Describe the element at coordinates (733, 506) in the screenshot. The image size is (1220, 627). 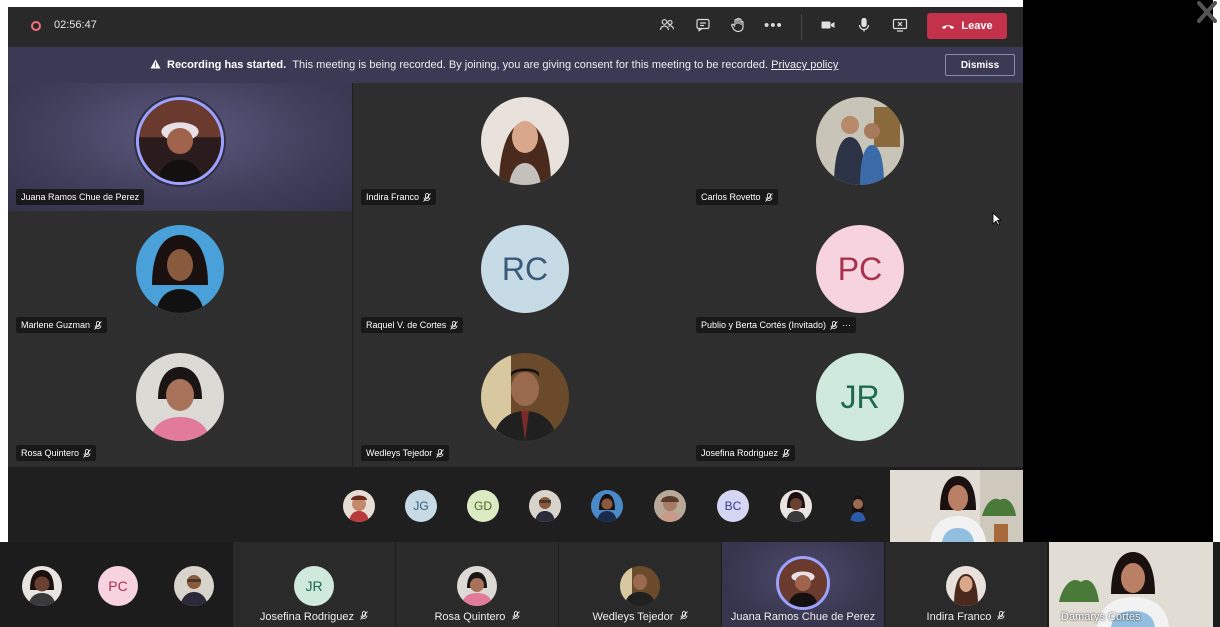
I see `participant-mini-avatar: BC` at that location.